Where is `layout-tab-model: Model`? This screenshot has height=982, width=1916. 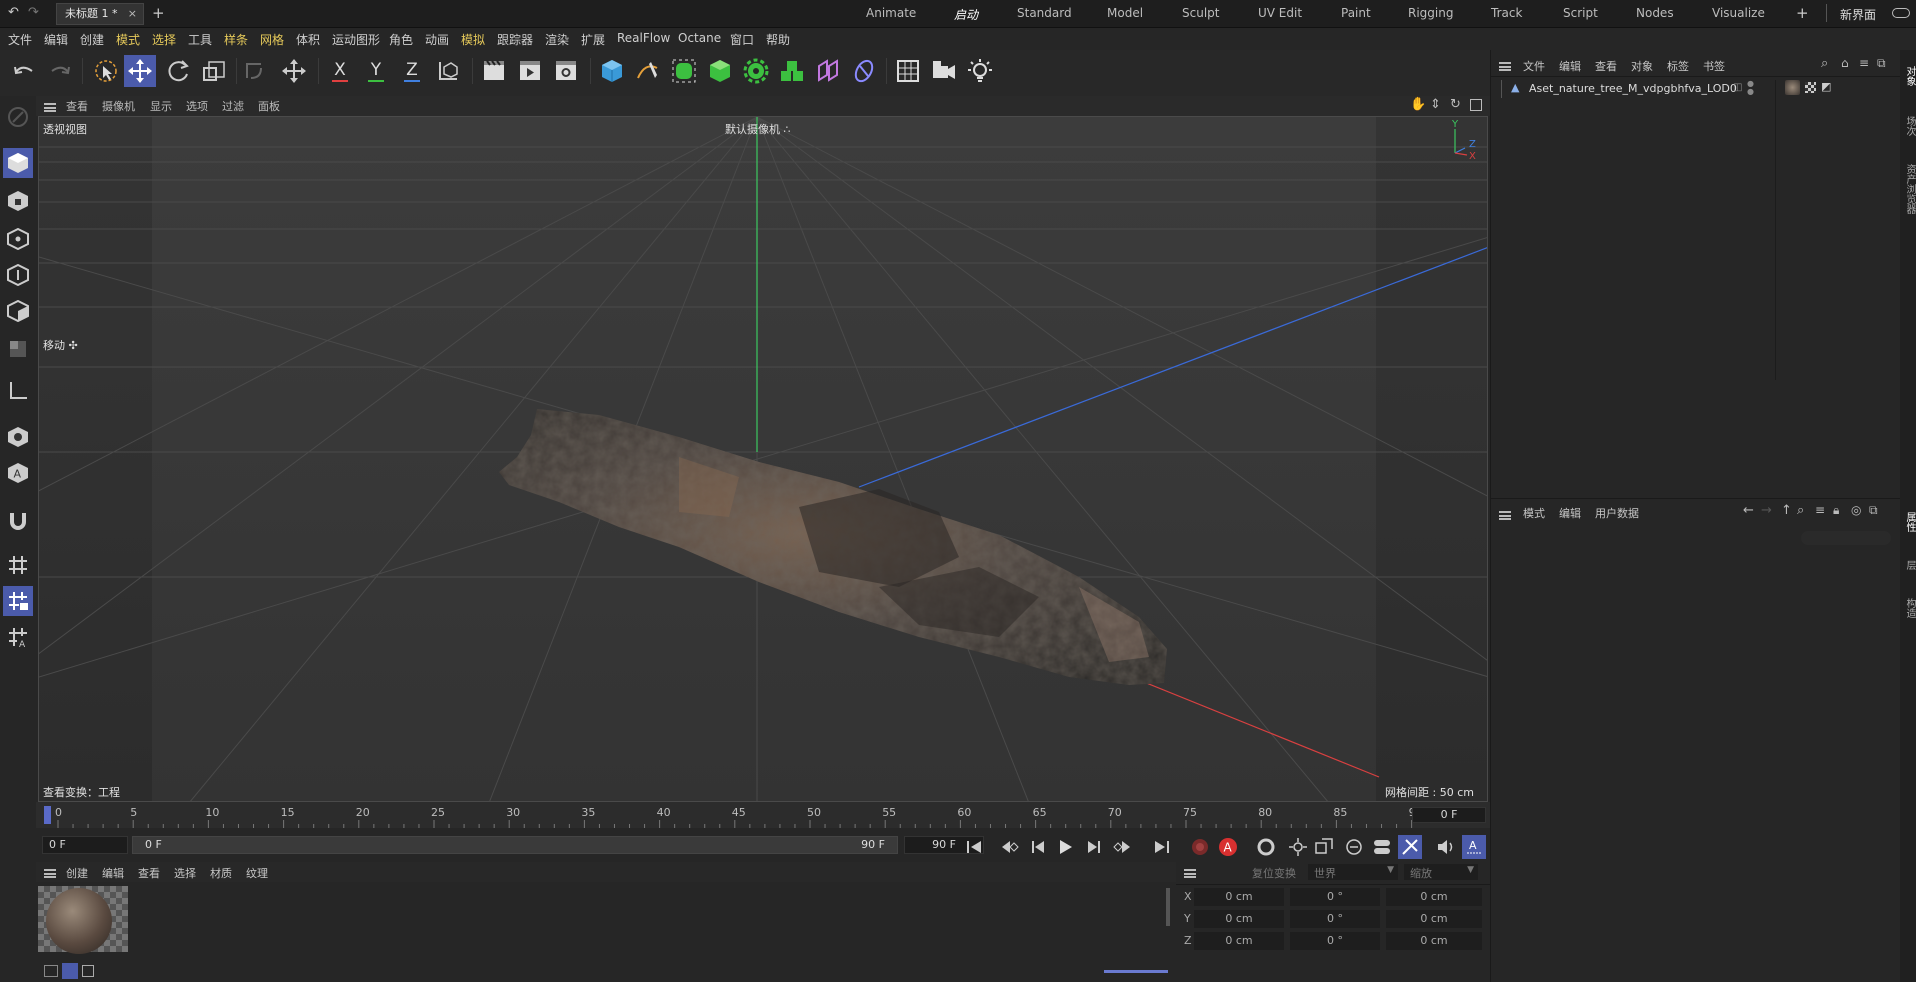 layout-tab-model: Model is located at coordinates (1125, 13).